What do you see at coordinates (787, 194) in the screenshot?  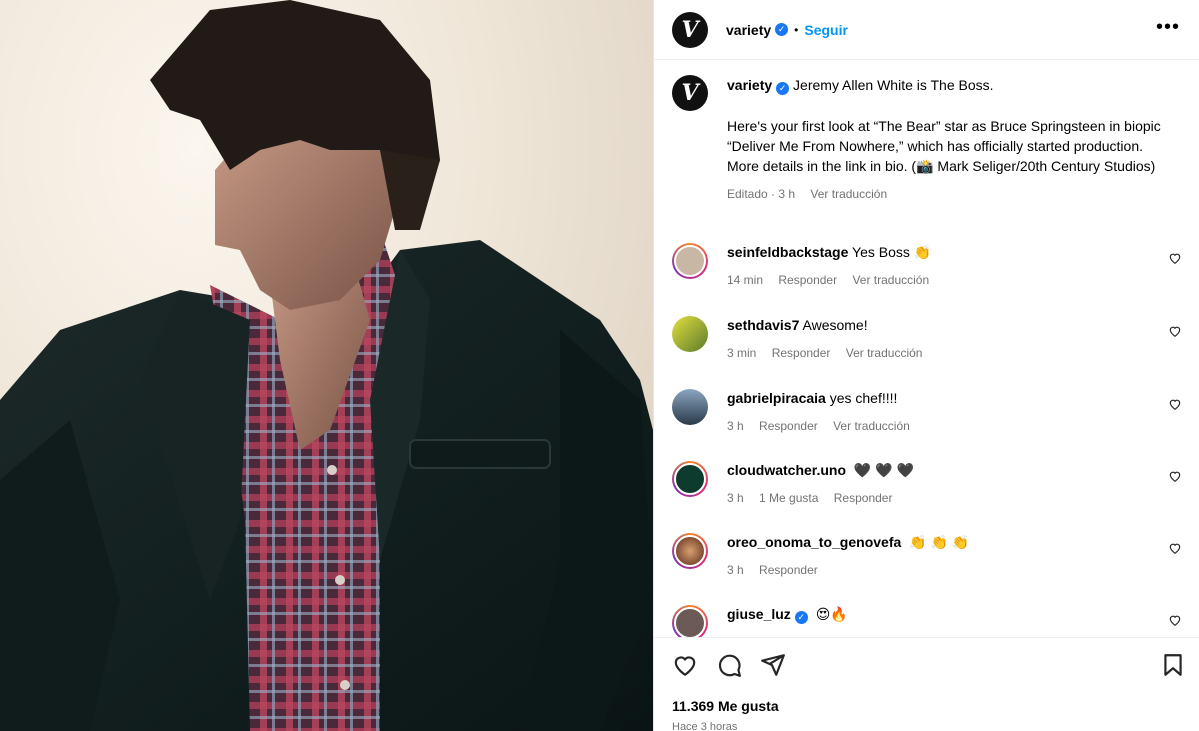 I see `caption-time: 3 h` at bounding box center [787, 194].